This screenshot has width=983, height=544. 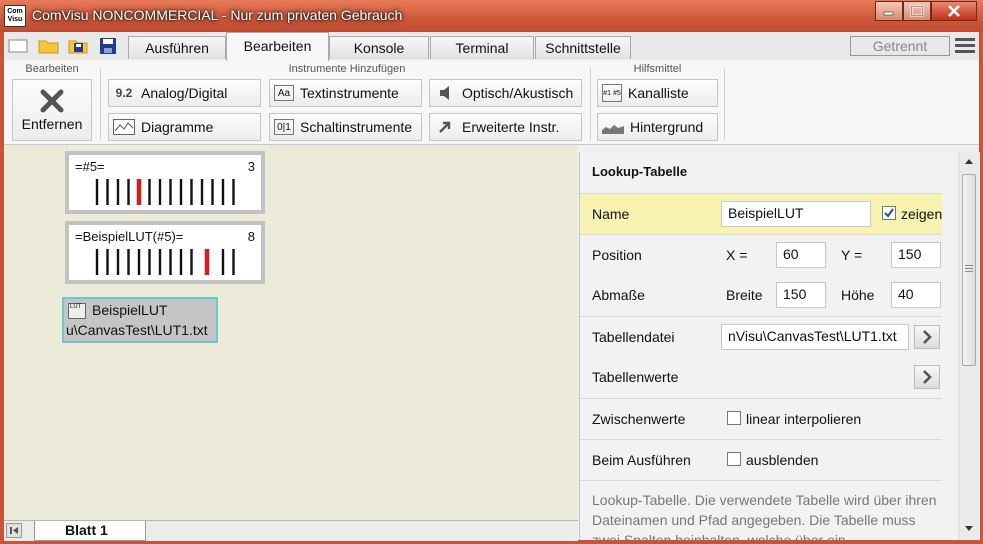 What do you see at coordinates (511, 127) in the screenshot?
I see `extended-instruments-label: Erweiterte Instr.` at bounding box center [511, 127].